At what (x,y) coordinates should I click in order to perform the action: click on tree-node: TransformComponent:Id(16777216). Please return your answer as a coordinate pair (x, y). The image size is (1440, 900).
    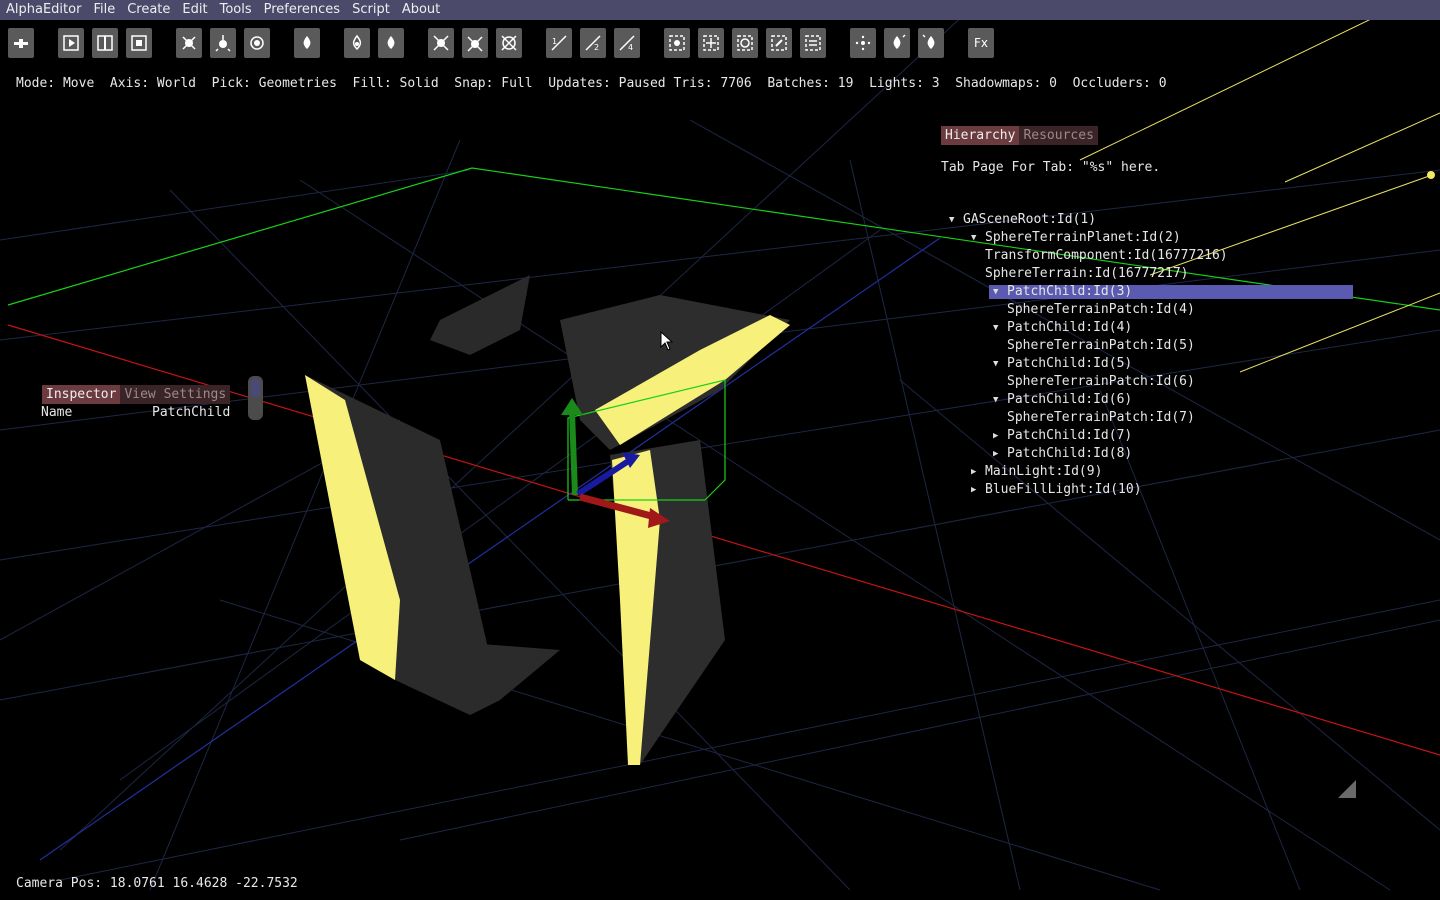
    Looking at the image, I should click on (1150, 256).